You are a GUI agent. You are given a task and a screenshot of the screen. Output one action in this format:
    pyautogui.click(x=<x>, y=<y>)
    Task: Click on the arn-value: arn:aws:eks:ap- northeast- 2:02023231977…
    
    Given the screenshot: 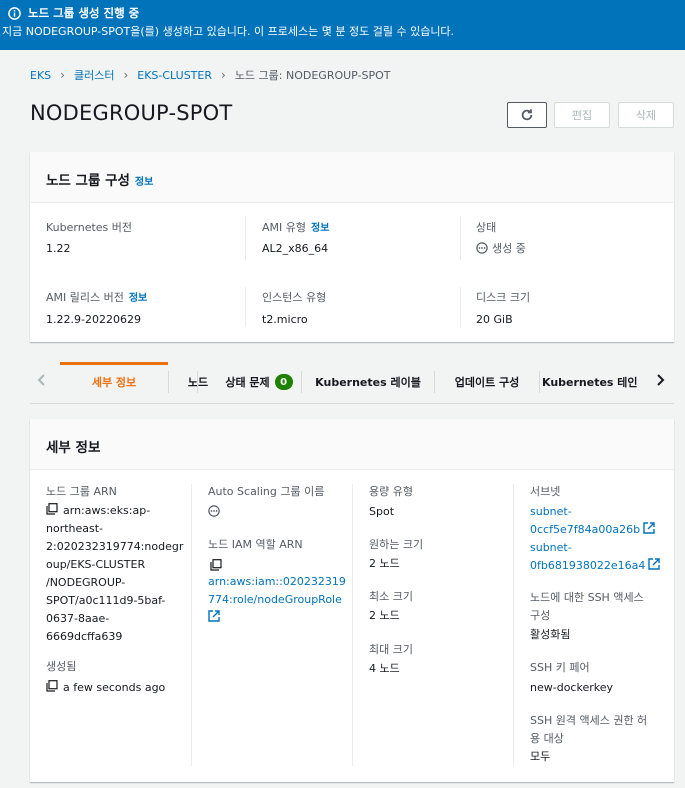 What is the action you would take?
    pyautogui.click(x=115, y=573)
    